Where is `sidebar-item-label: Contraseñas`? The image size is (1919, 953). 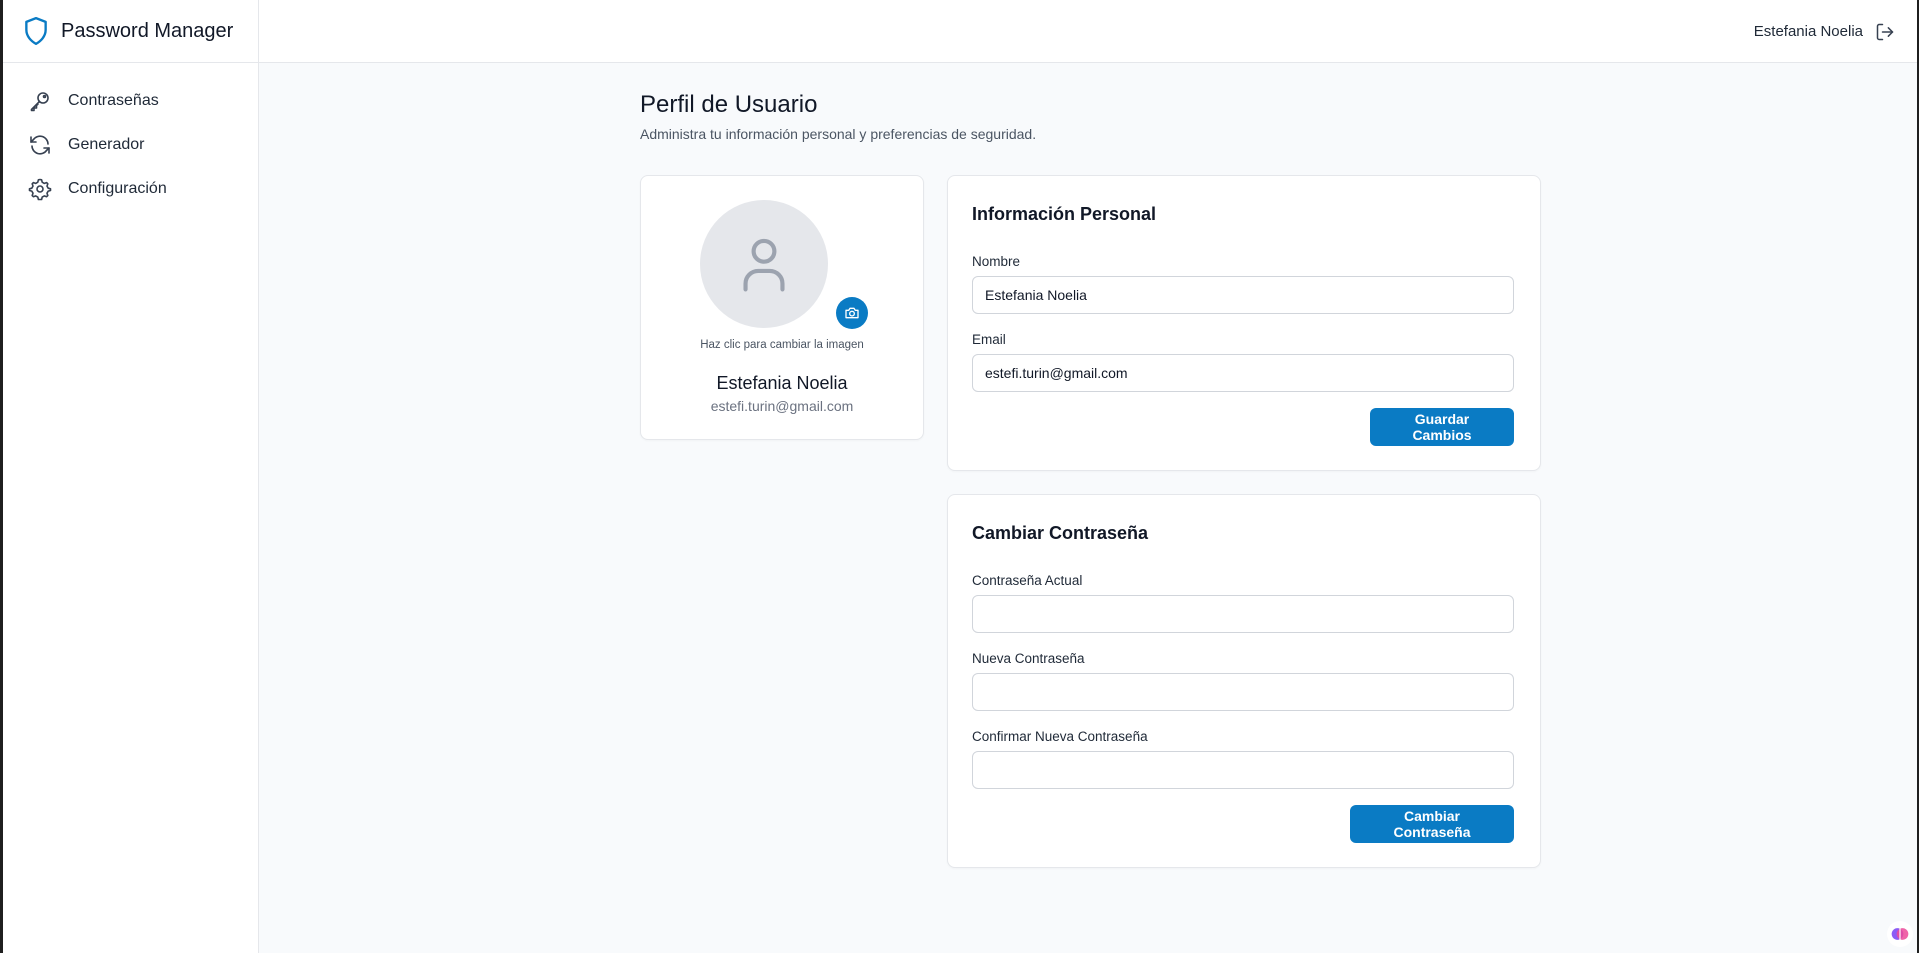
sidebar-item-label: Contraseñas is located at coordinates (113, 100).